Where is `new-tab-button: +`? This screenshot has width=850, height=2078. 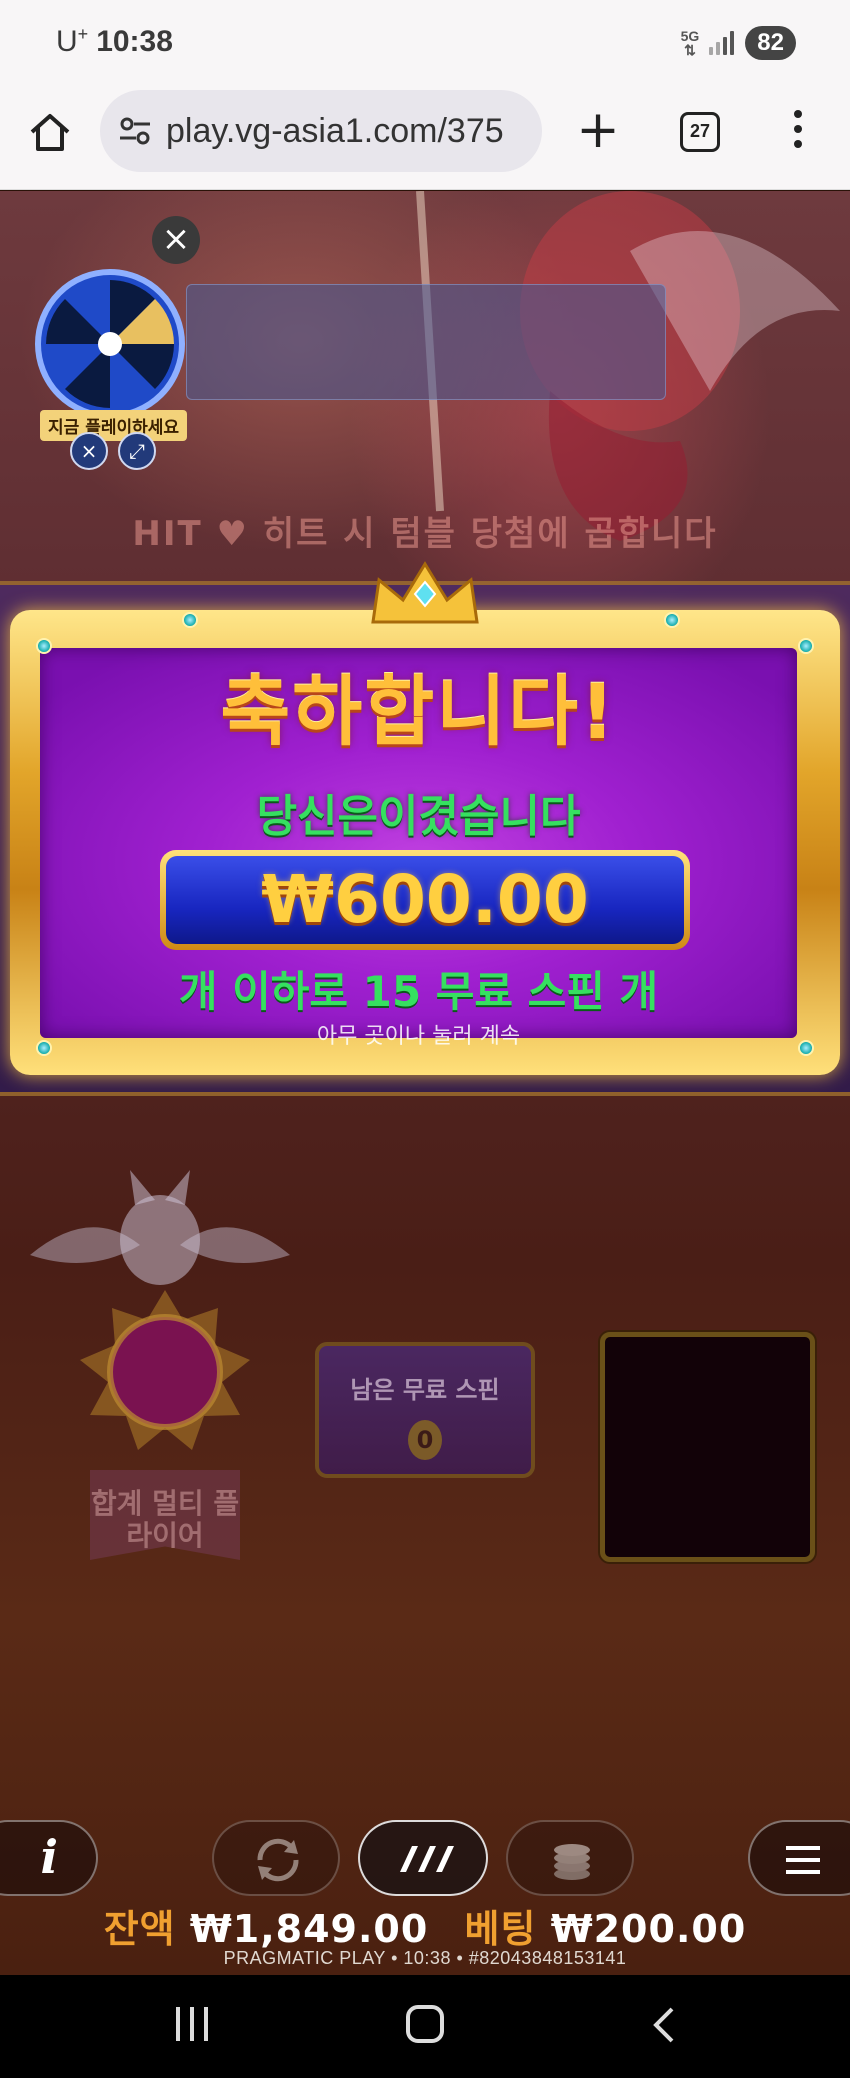 new-tab-button: + is located at coordinates (598, 130).